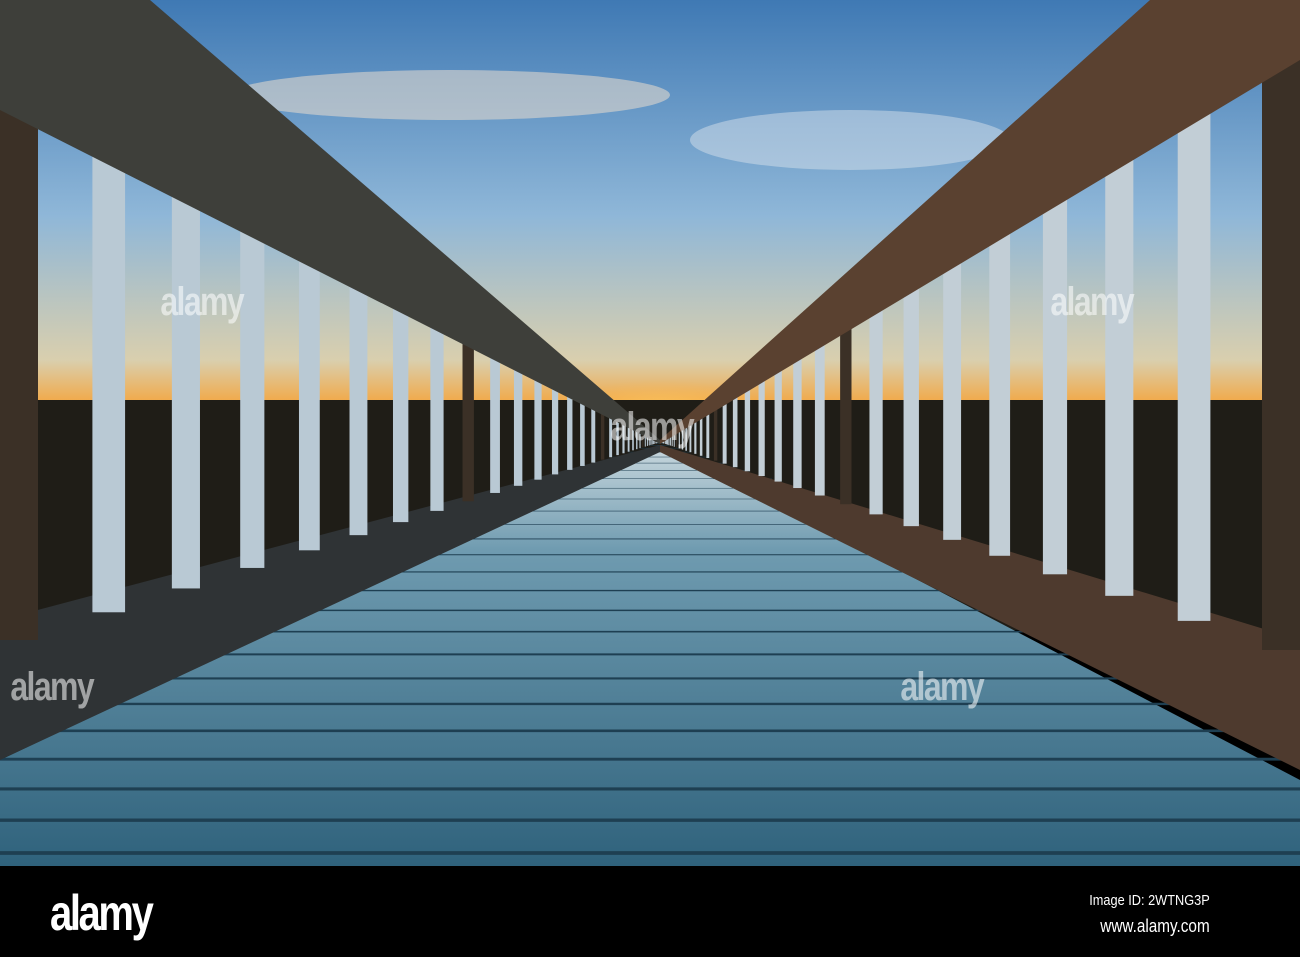 This screenshot has width=1300, height=957. What do you see at coordinates (102, 913) in the screenshot?
I see `alamy-logo: alamy` at bounding box center [102, 913].